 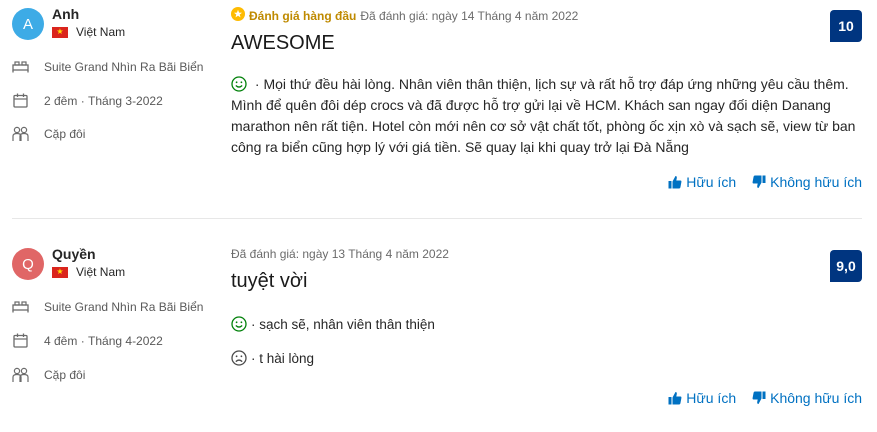 What do you see at coordinates (74, 254) in the screenshot?
I see `reviewer-name: Quyền` at bounding box center [74, 254].